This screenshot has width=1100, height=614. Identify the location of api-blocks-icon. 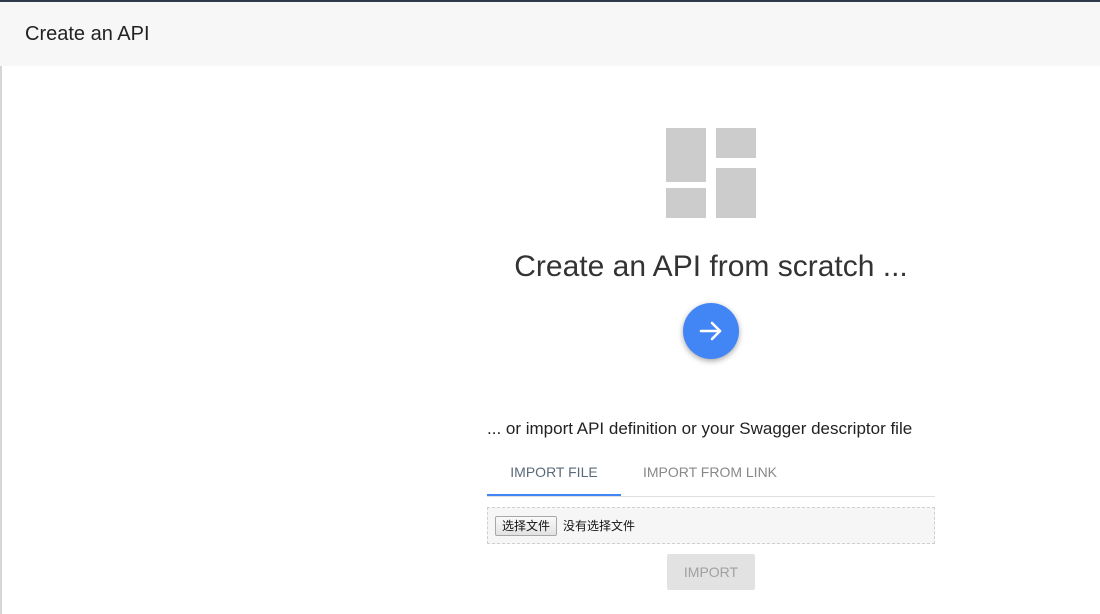
(711, 173).